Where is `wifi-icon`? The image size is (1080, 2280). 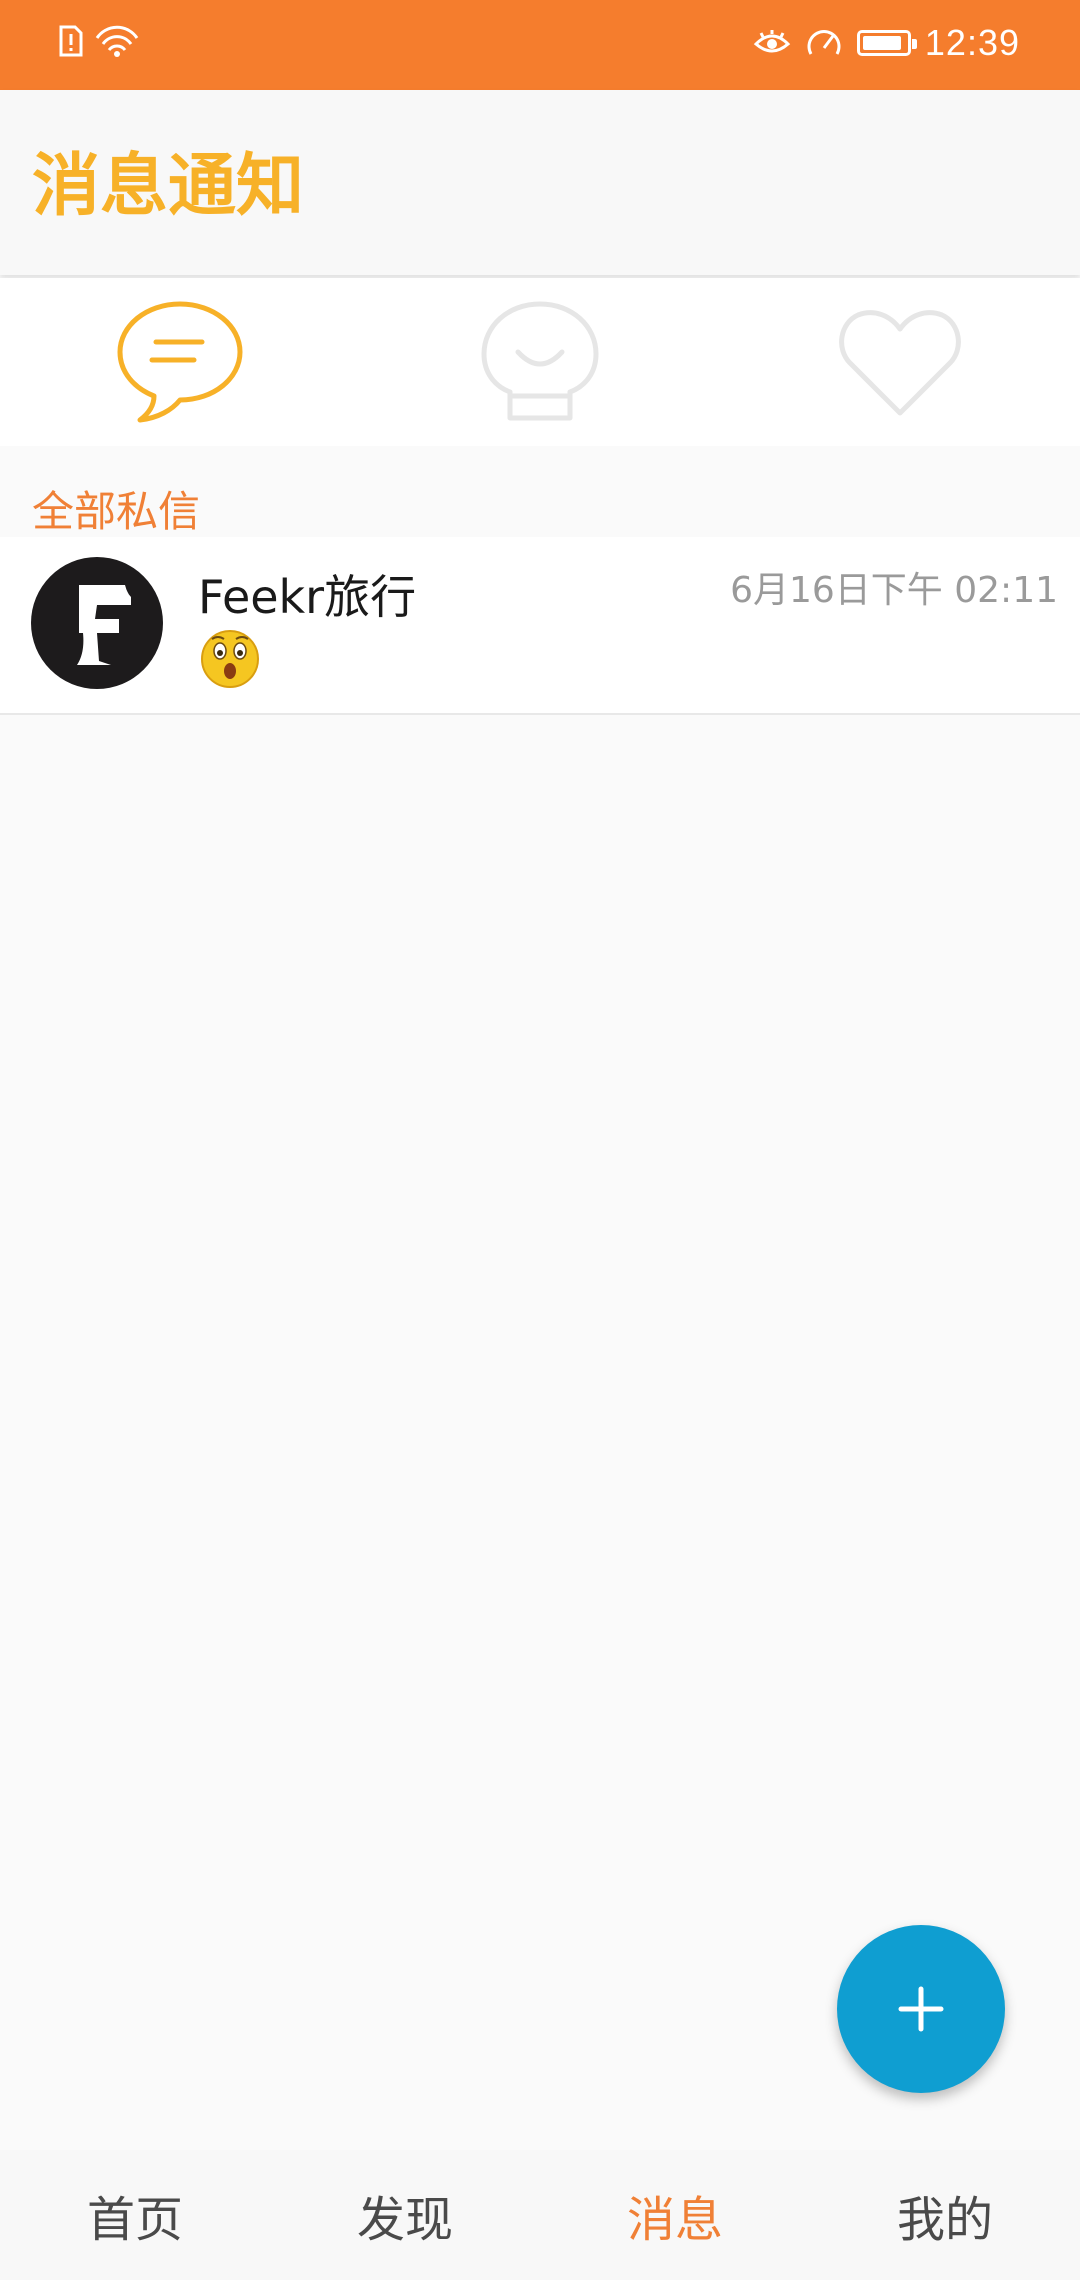
wifi-icon is located at coordinates (117, 41).